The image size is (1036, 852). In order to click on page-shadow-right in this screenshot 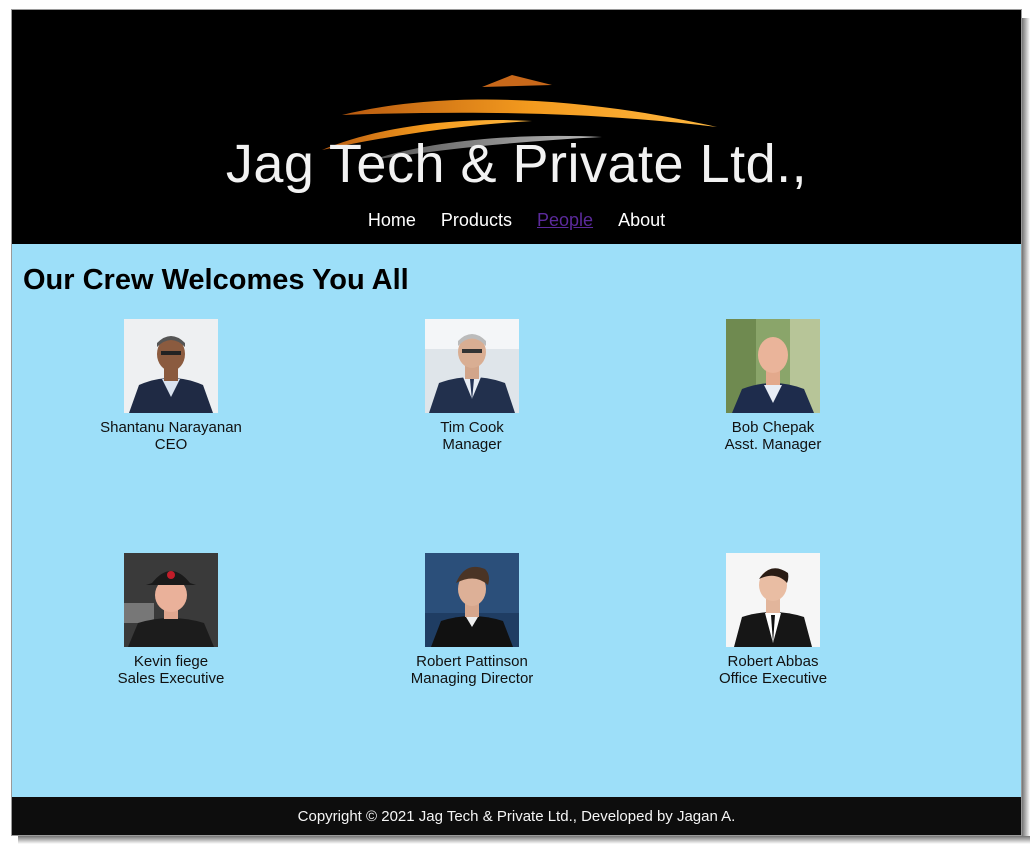, I will do `click(1026, 427)`.